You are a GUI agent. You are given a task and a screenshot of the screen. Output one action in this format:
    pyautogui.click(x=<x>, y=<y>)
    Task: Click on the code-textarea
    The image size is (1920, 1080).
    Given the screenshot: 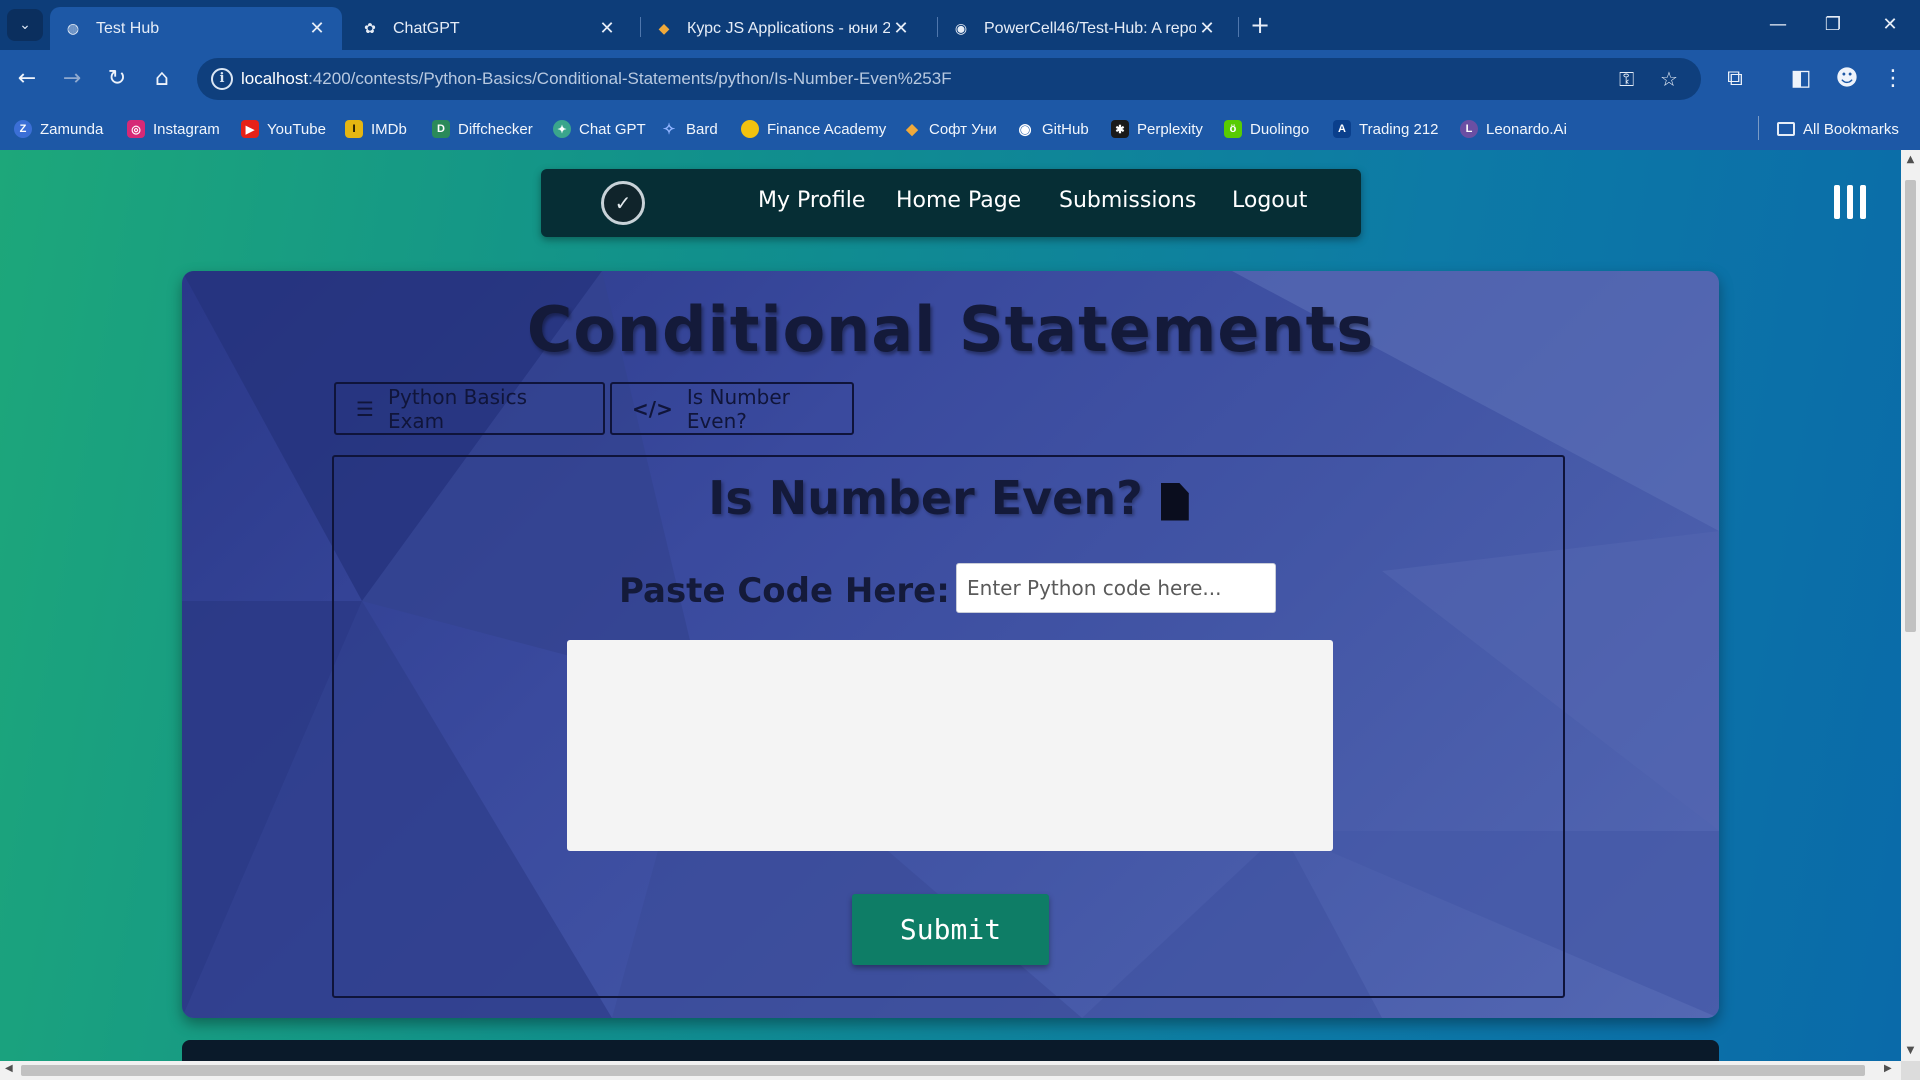 What is the action you would take?
    pyautogui.click(x=950, y=745)
    